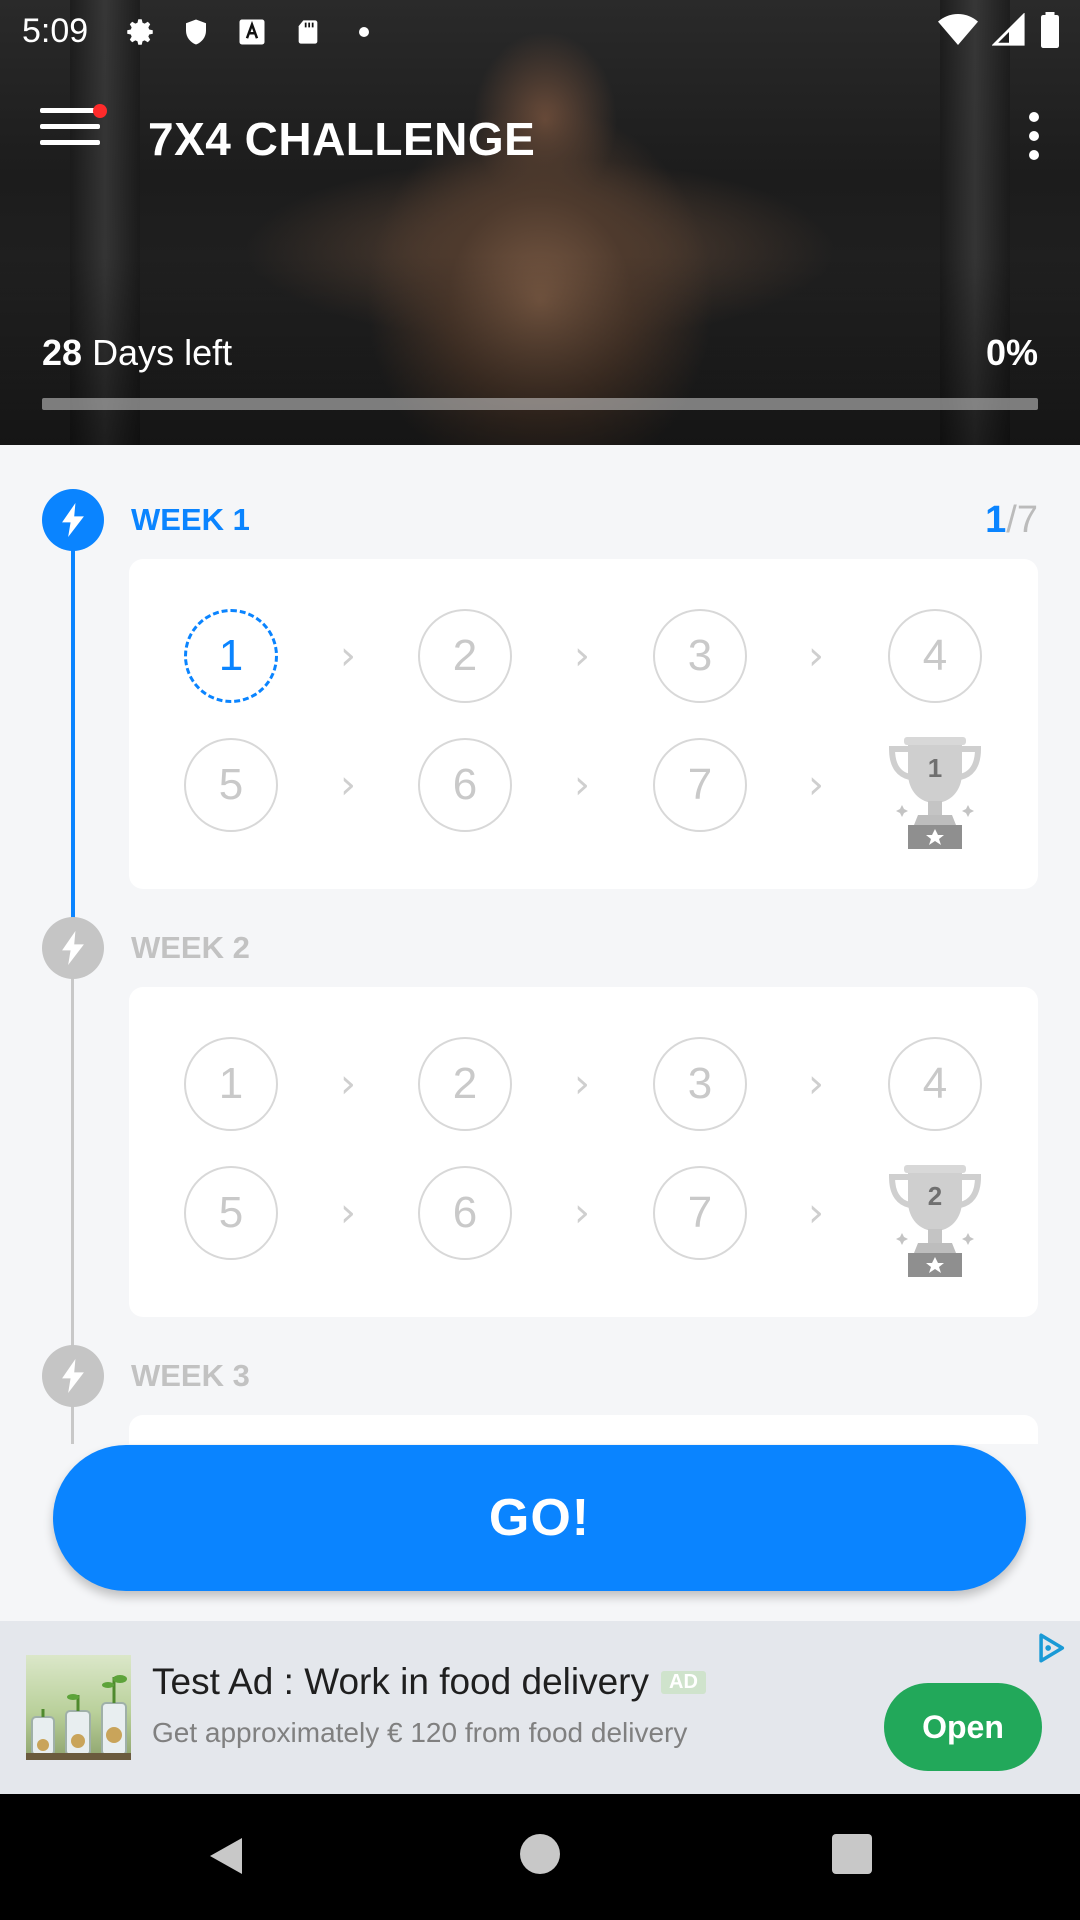 The height and width of the screenshot is (1920, 1080). I want to click on menu-button, so click(73, 131).